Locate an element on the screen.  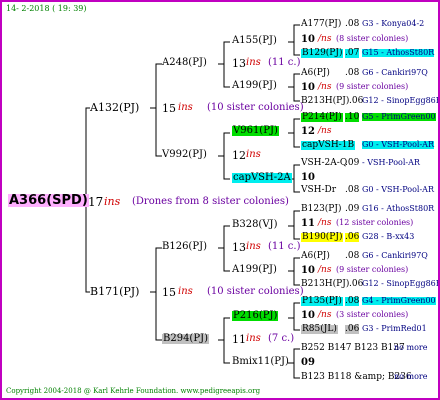
gen4-row-20-value: /ns is located at coordinates (325, 315).